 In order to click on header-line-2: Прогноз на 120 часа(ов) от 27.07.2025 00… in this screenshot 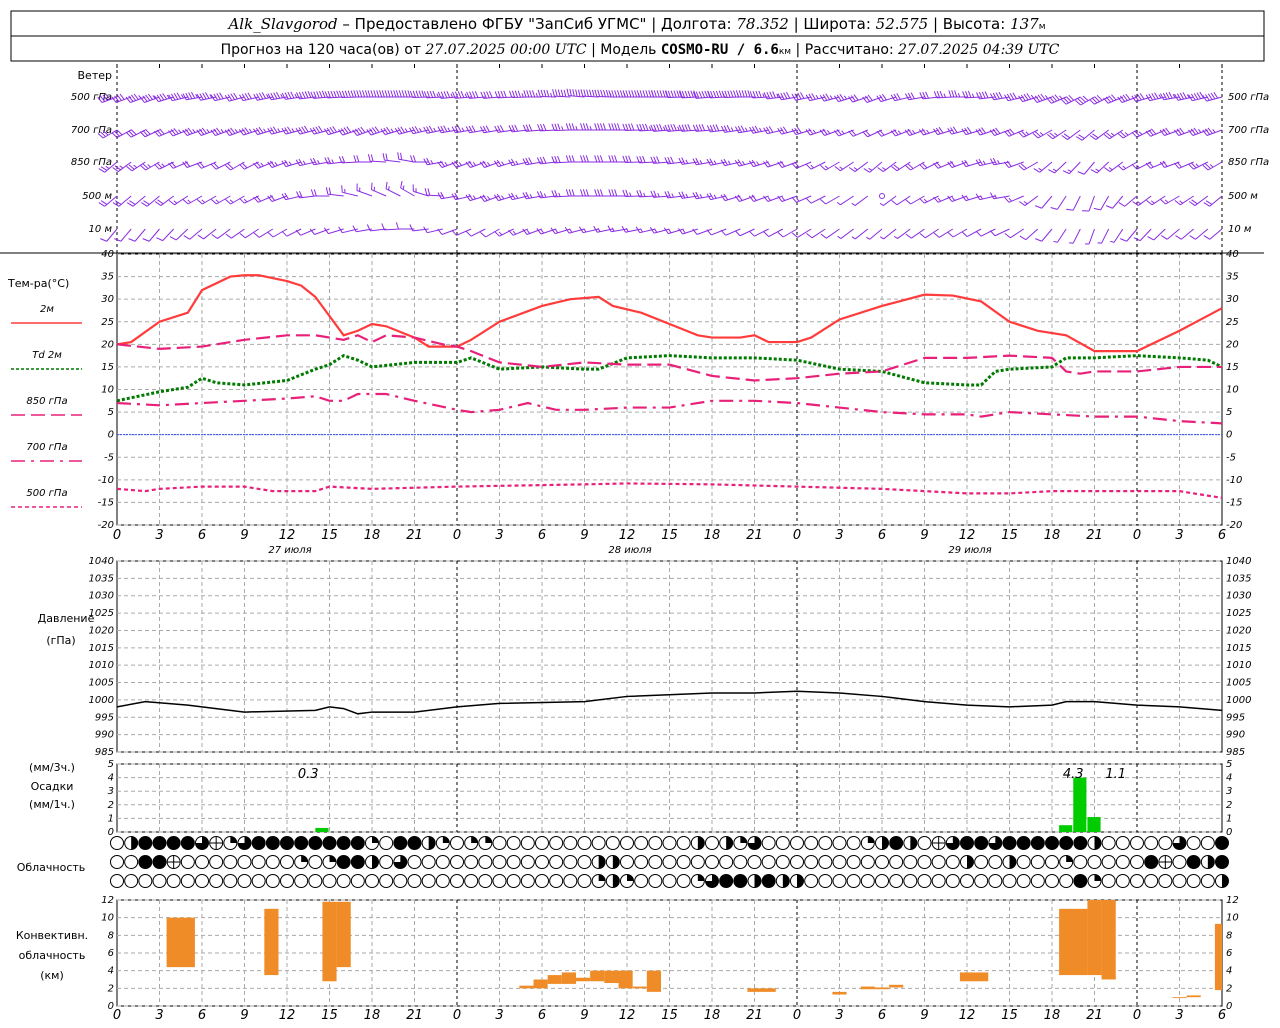, I will do `click(640, 50)`.